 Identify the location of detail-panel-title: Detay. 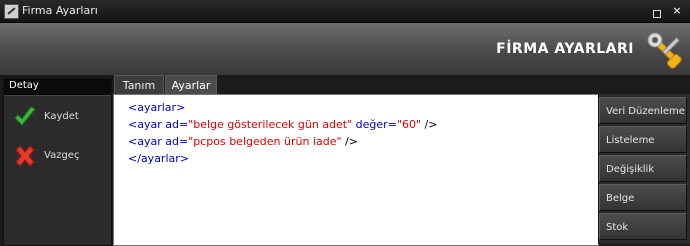
(57, 87).